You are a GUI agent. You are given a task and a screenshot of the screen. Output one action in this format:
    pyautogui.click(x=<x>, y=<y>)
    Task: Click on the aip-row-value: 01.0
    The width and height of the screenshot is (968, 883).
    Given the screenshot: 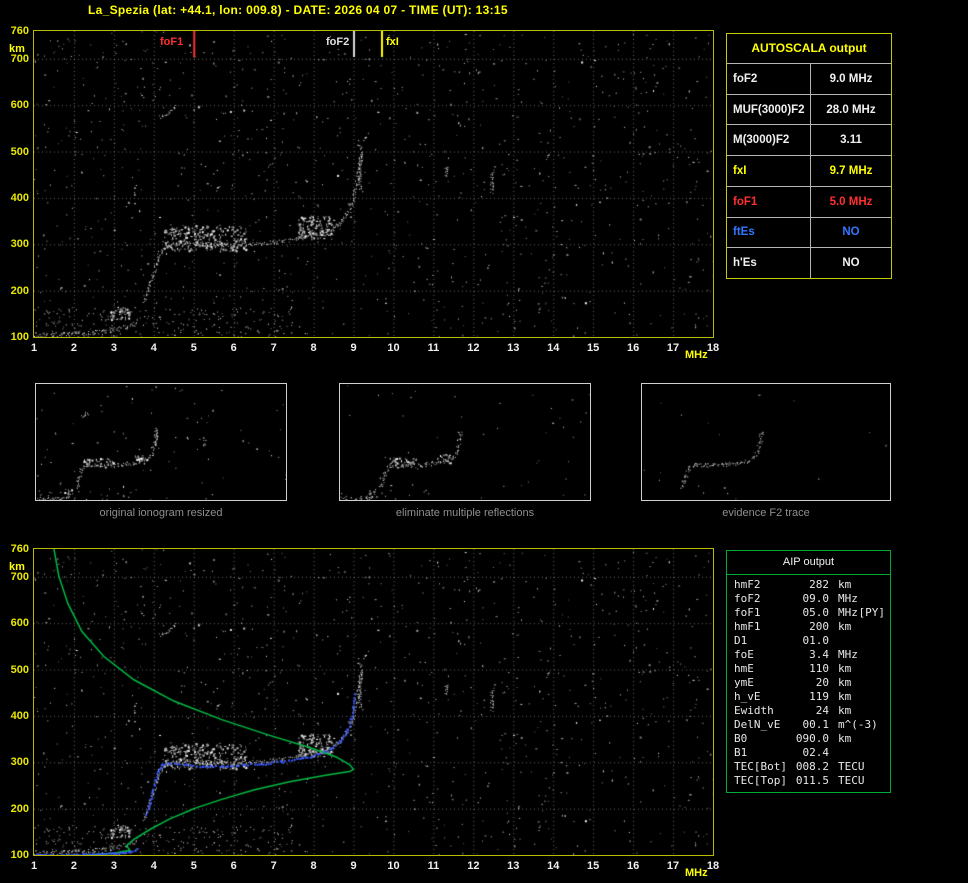 What is the action you would take?
    pyautogui.click(x=816, y=640)
    